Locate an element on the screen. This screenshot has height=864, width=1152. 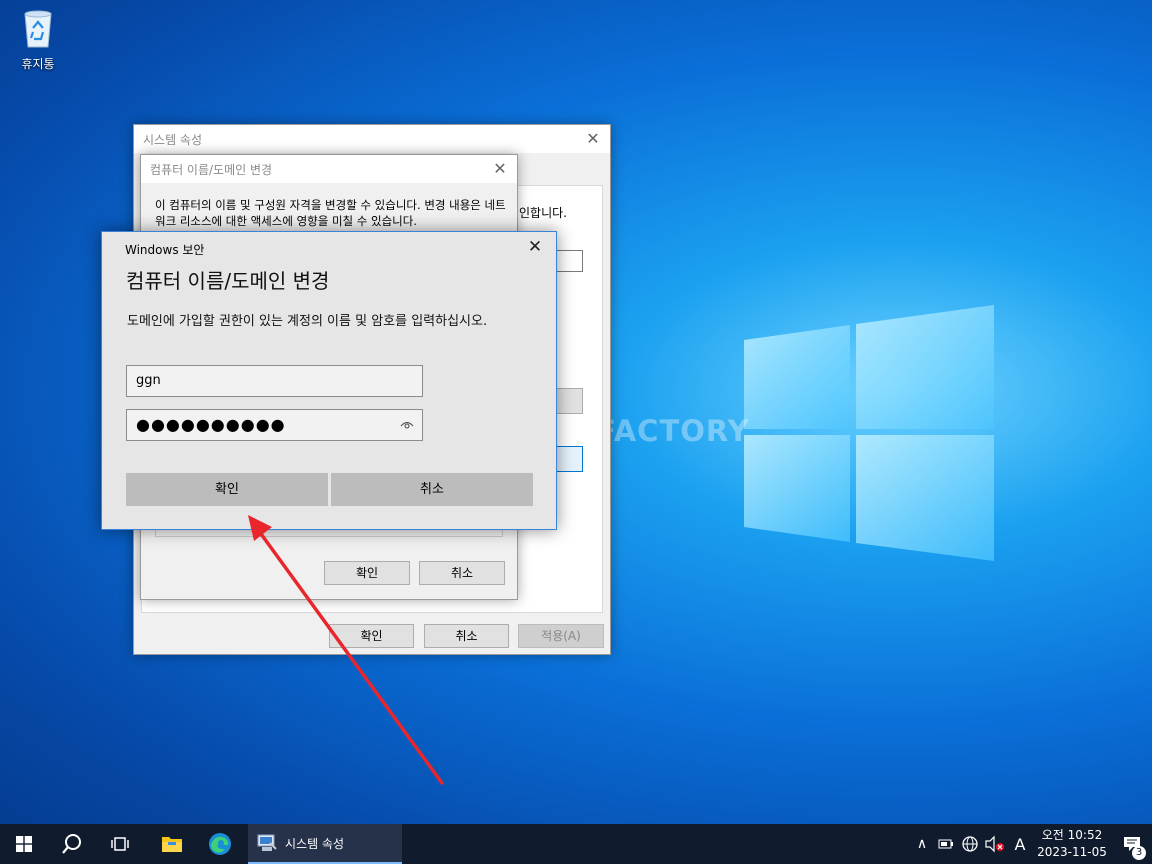
task-view-button is located at coordinates (120, 844).